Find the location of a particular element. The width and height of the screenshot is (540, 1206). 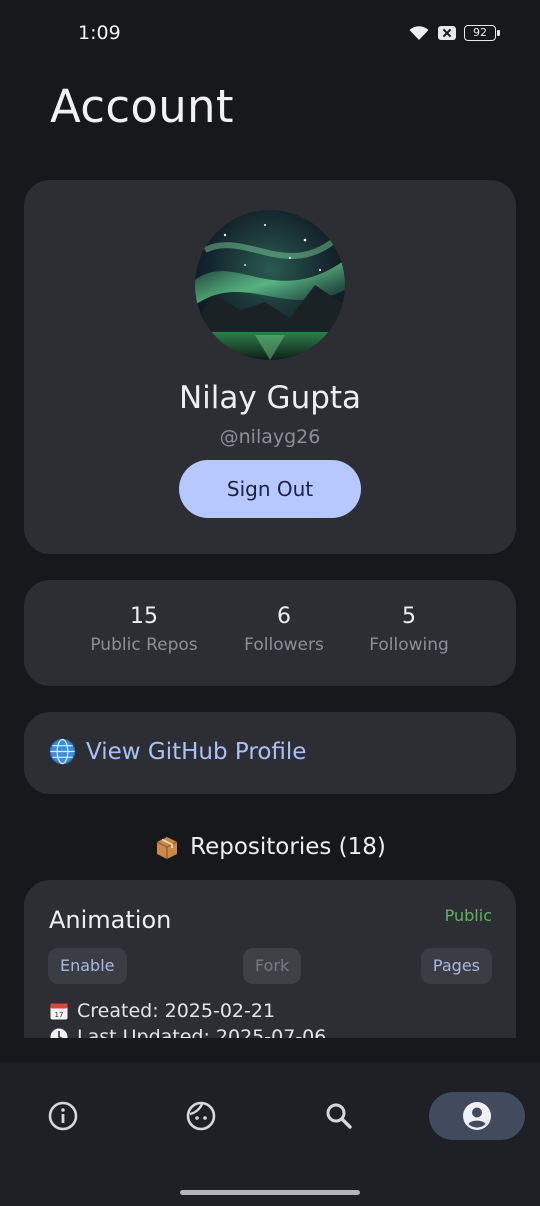

nav-info is located at coordinates (63, 1116).